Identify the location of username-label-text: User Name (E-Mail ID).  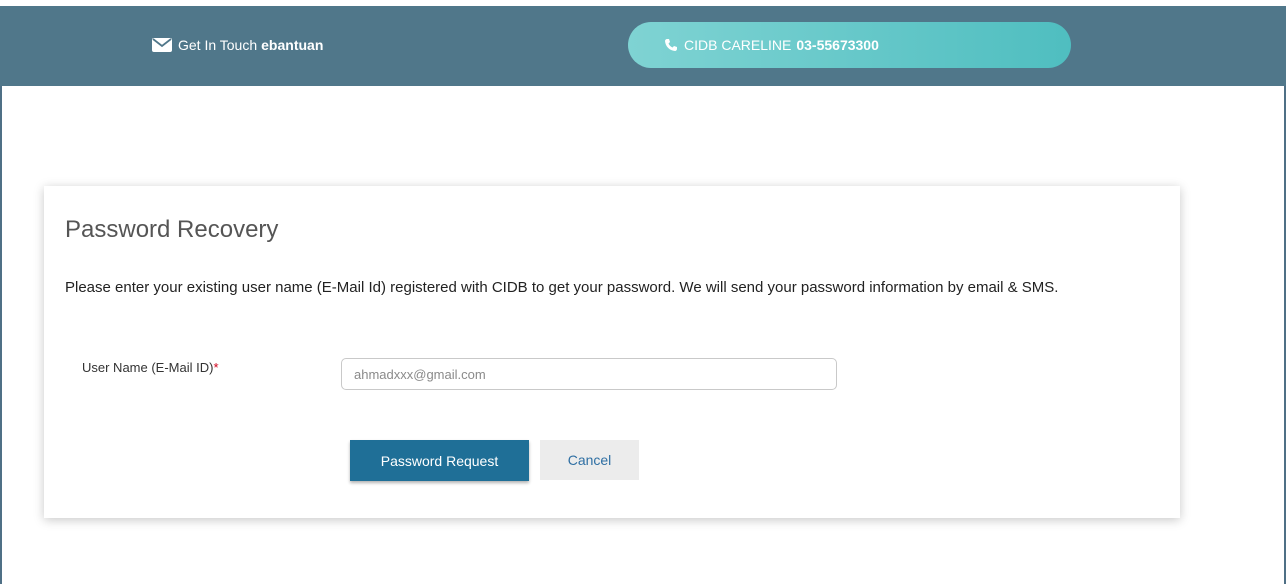
(148, 367).